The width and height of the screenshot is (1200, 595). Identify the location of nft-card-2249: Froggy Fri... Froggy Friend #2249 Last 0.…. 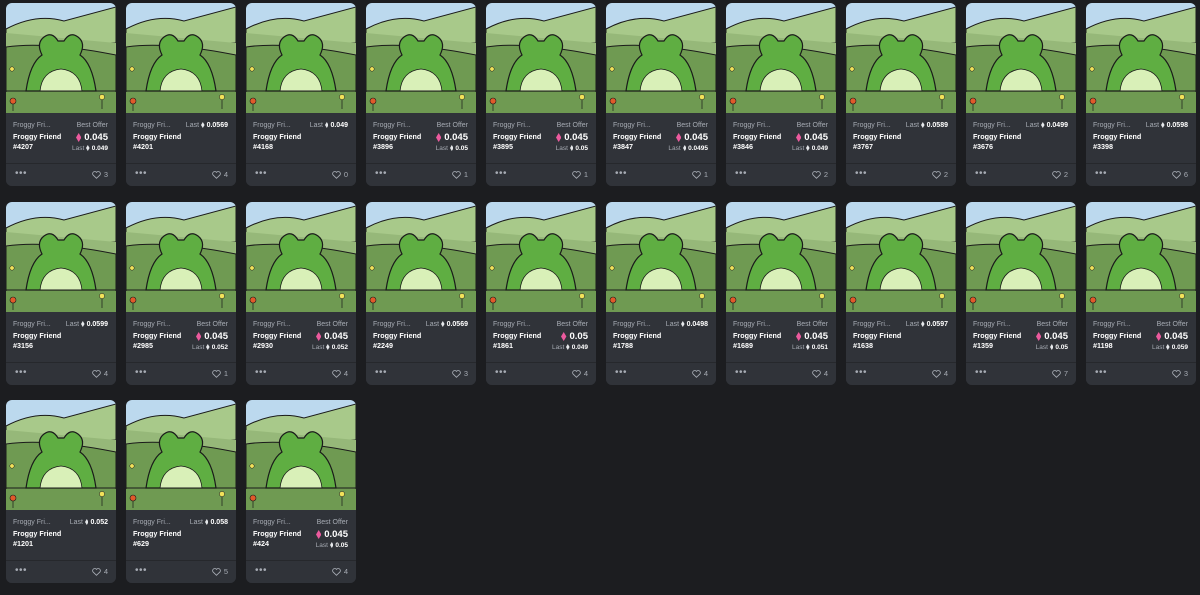
(421, 293).